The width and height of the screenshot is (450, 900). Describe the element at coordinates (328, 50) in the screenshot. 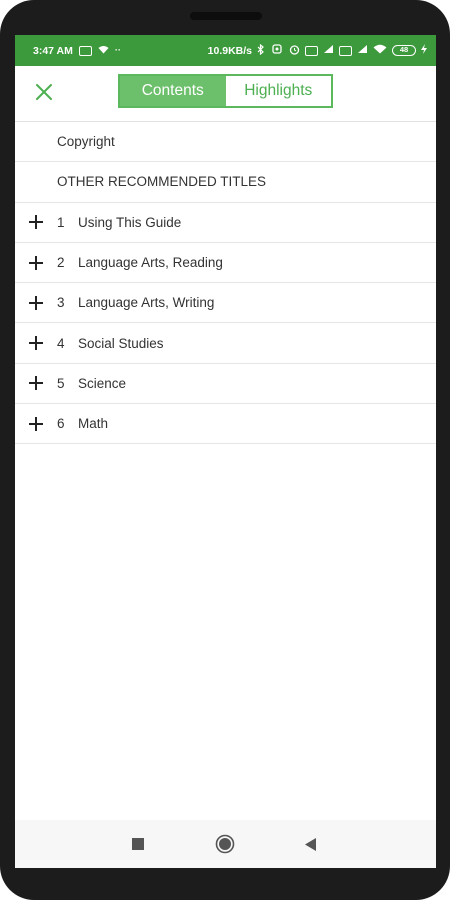

I see `signal-icon` at that location.